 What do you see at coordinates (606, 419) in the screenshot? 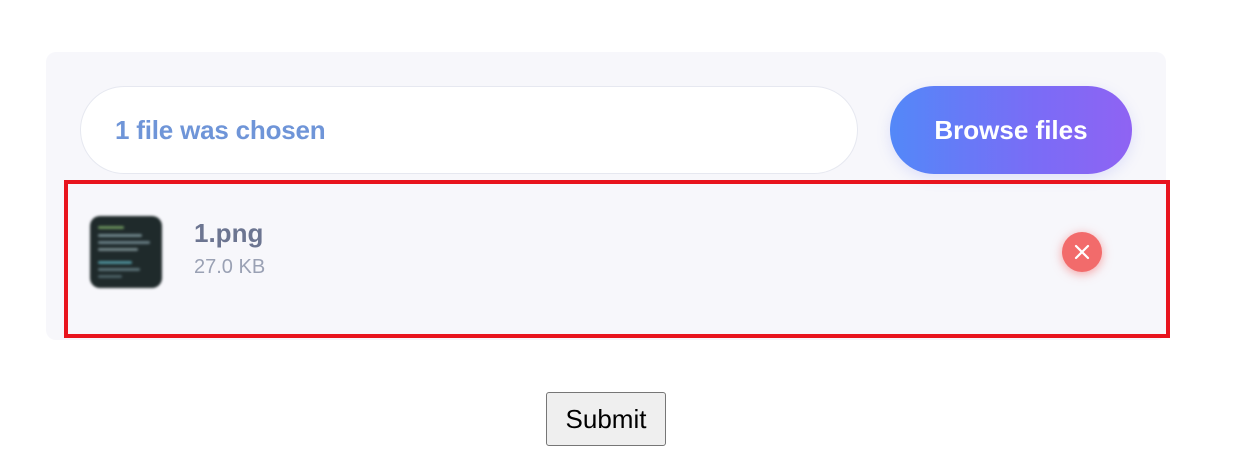
I see `submit-button: Submit` at bounding box center [606, 419].